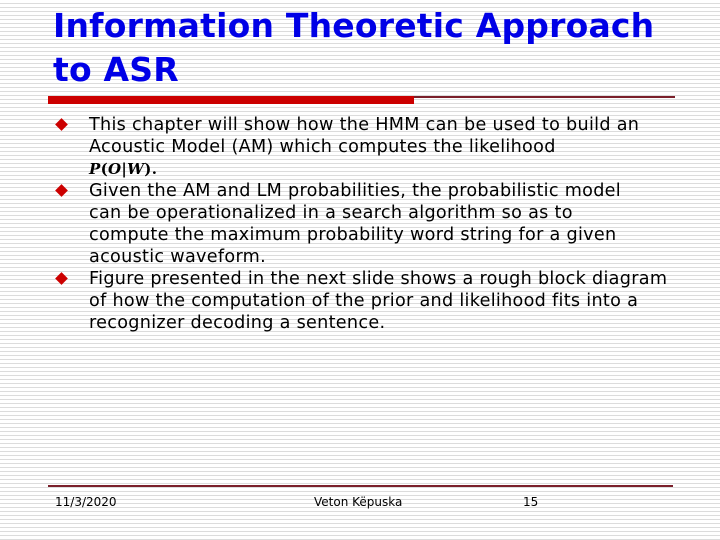 This screenshot has height=540, width=720. Describe the element at coordinates (360, 486) in the screenshot. I see `footer-rule` at that location.